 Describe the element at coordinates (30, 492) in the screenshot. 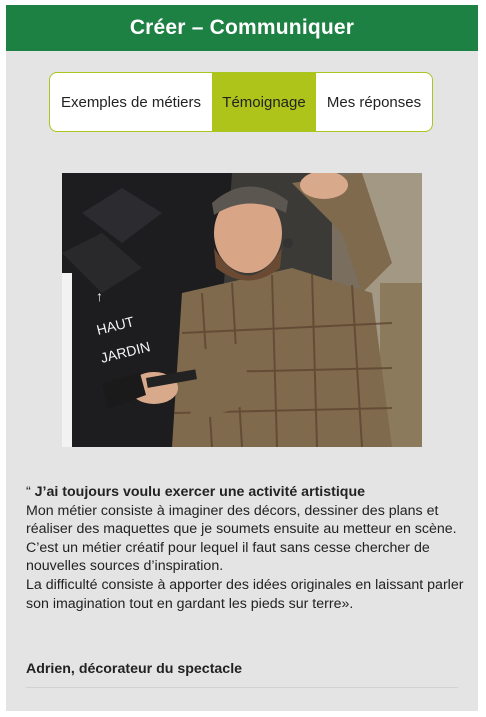

I see `quote-mark: “` at that location.